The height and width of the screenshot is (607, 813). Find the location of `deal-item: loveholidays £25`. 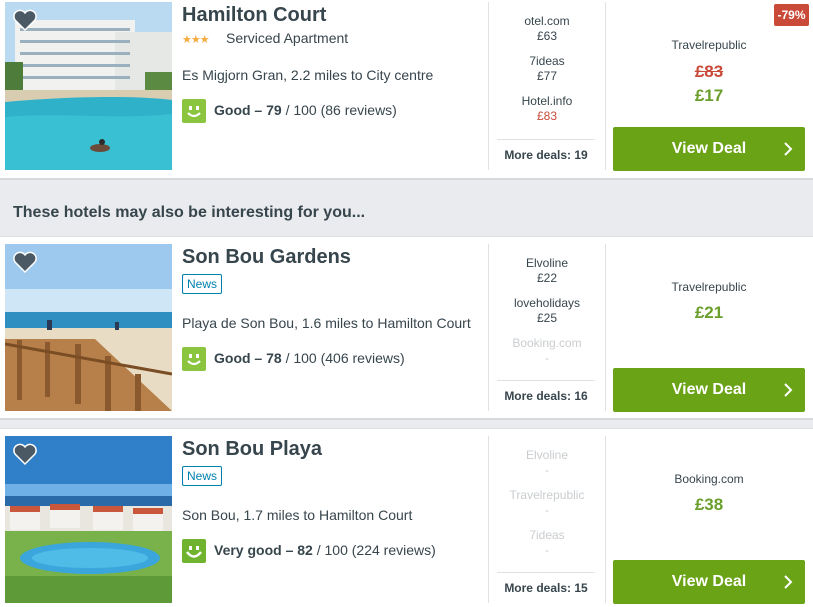

deal-item: loveholidays £25 is located at coordinates (547, 311).